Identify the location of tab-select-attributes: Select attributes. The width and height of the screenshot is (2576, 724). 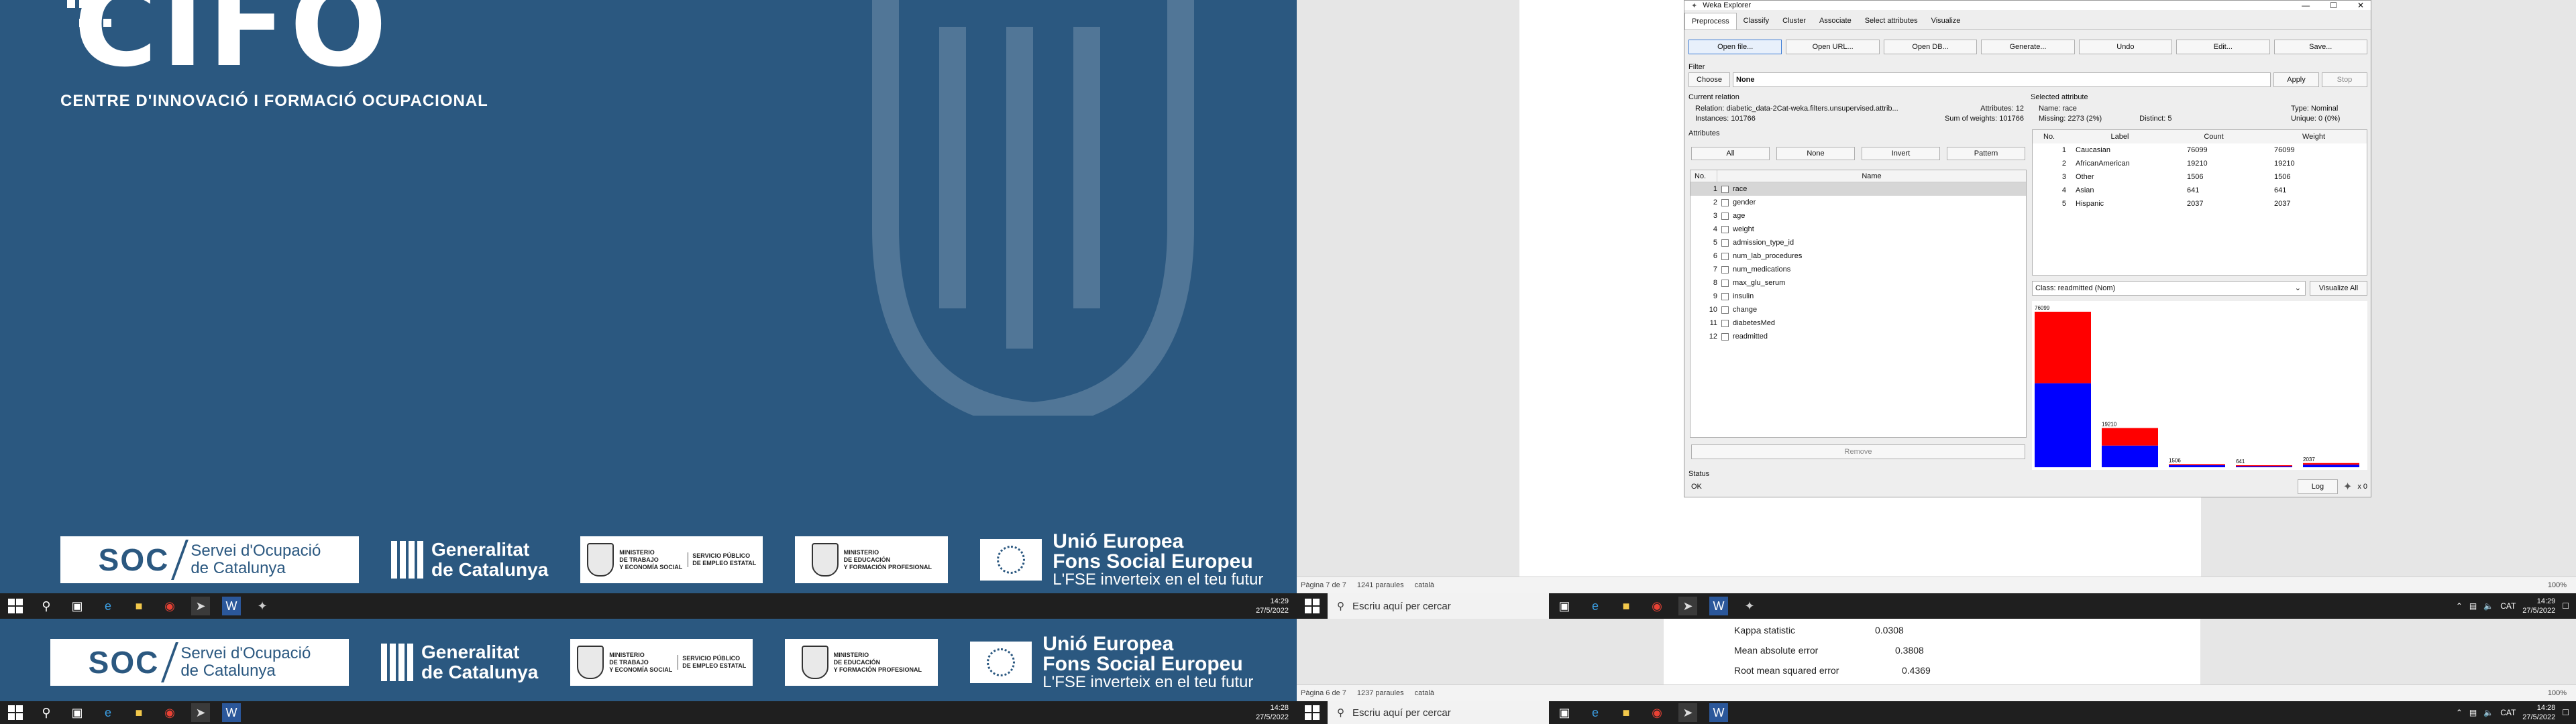
(1891, 21).